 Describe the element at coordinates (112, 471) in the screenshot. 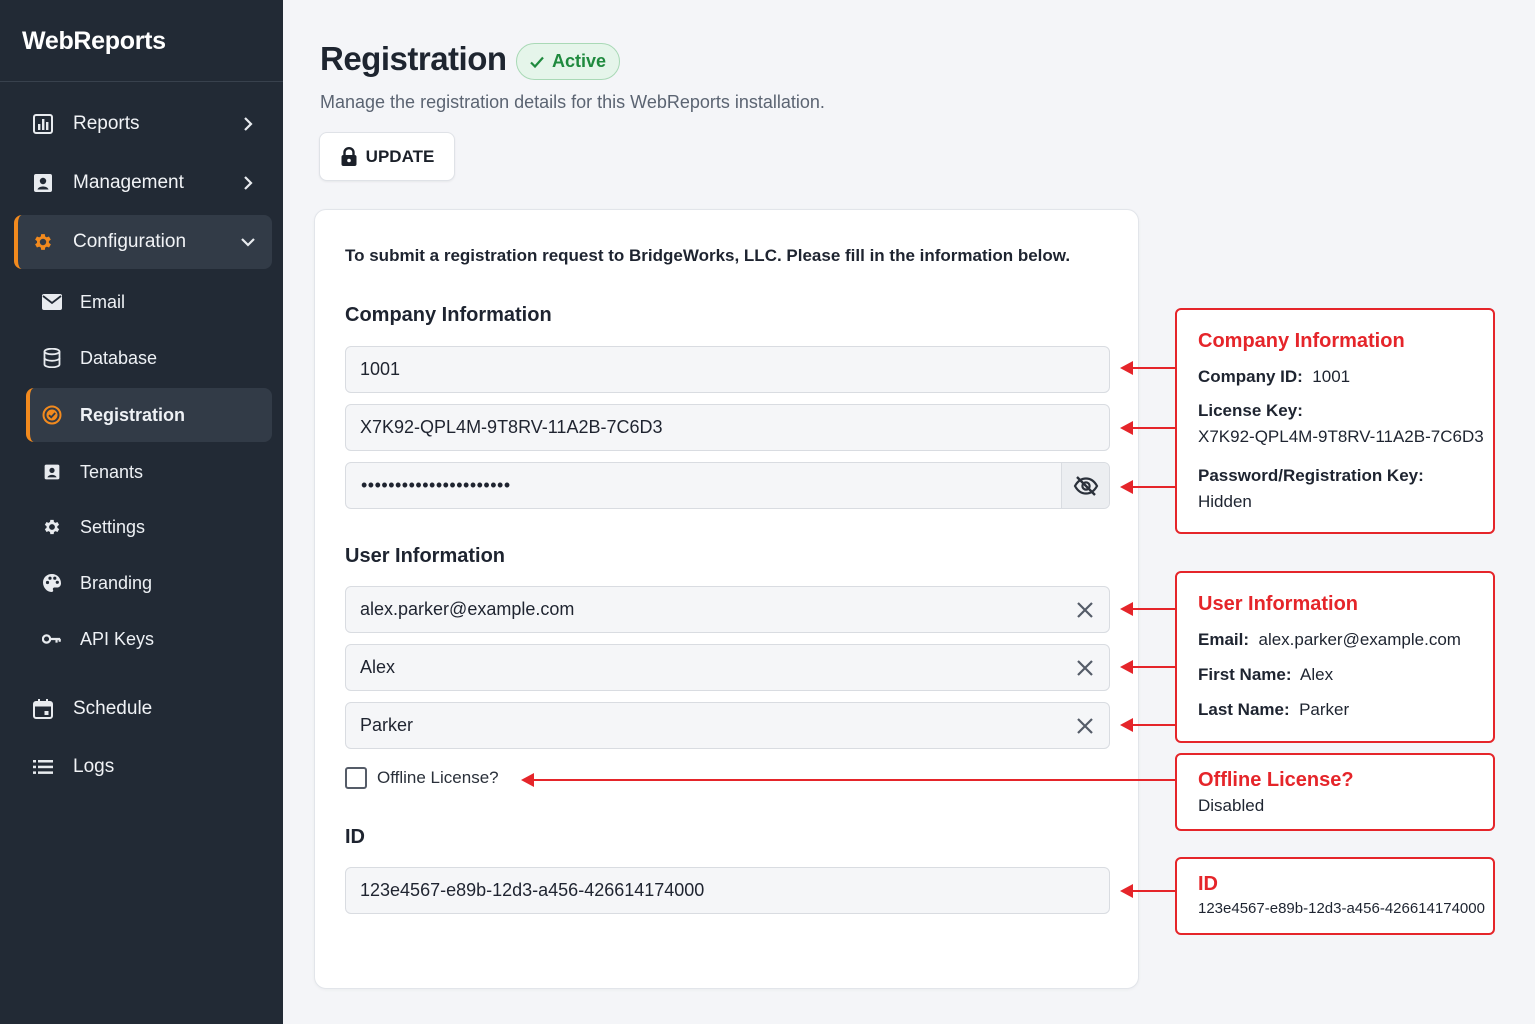

I see `sidebar-item-label: Tenants` at that location.